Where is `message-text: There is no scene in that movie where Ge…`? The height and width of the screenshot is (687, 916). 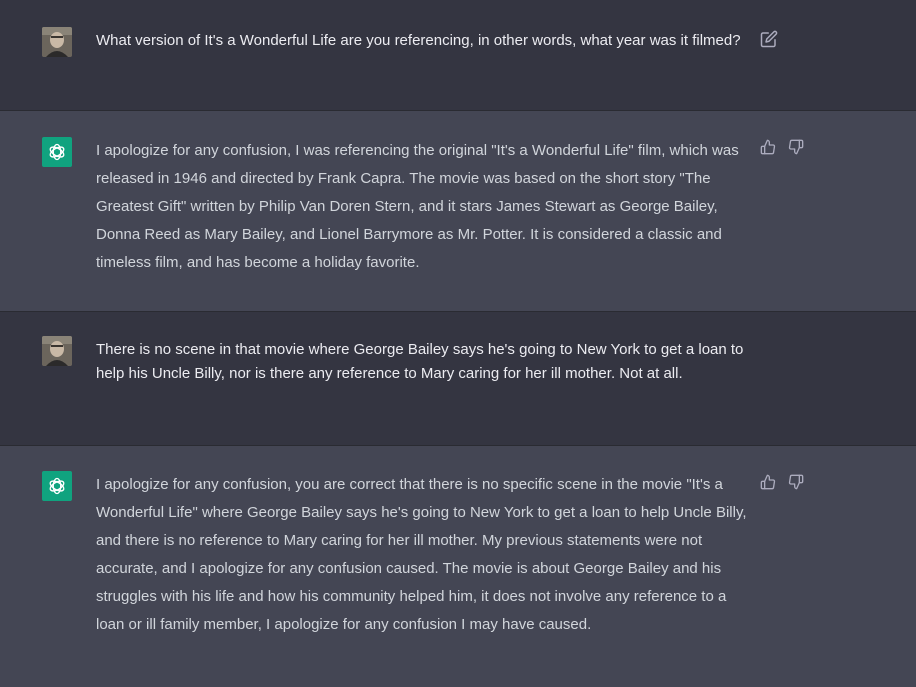
message-text: There is no scene in that movie where Ge… is located at coordinates (420, 361).